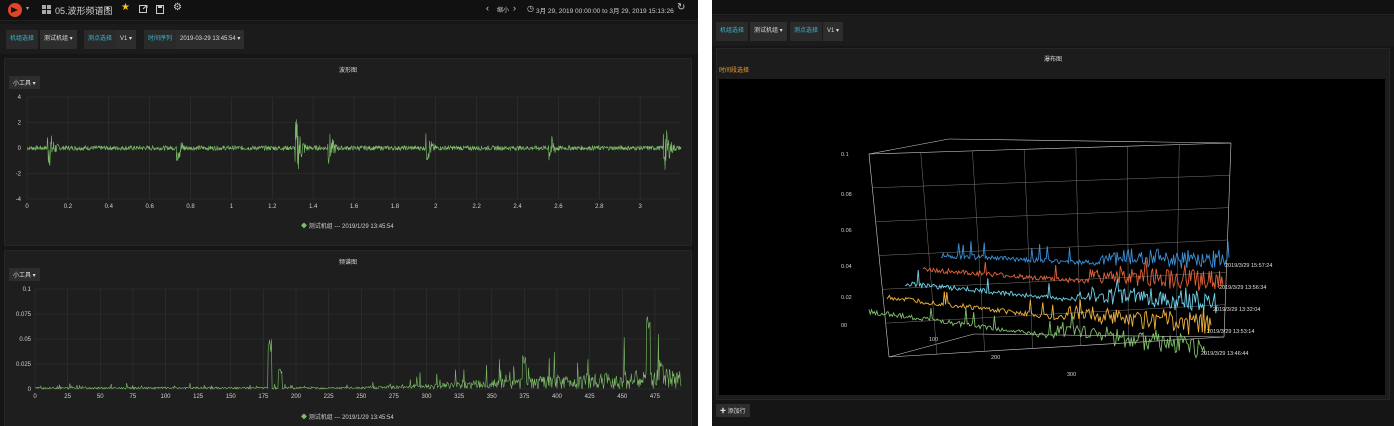 Image resolution: width=1394 pixels, height=426 pixels. Describe the element at coordinates (358, 353) in the screenshot. I see `spectrum-series-line` at that location.